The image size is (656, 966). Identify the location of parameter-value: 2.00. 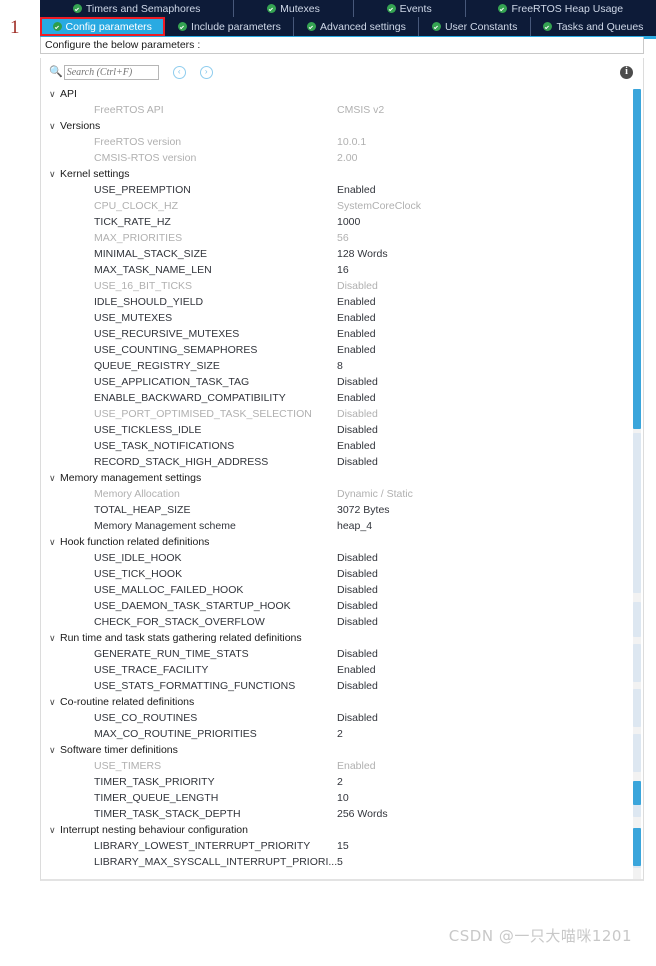
(347, 158).